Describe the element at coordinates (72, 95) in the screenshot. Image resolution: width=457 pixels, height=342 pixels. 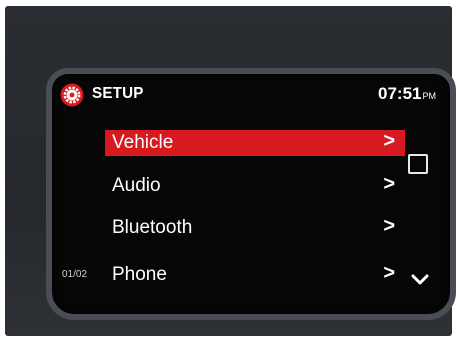
I see `gear-icon` at that location.